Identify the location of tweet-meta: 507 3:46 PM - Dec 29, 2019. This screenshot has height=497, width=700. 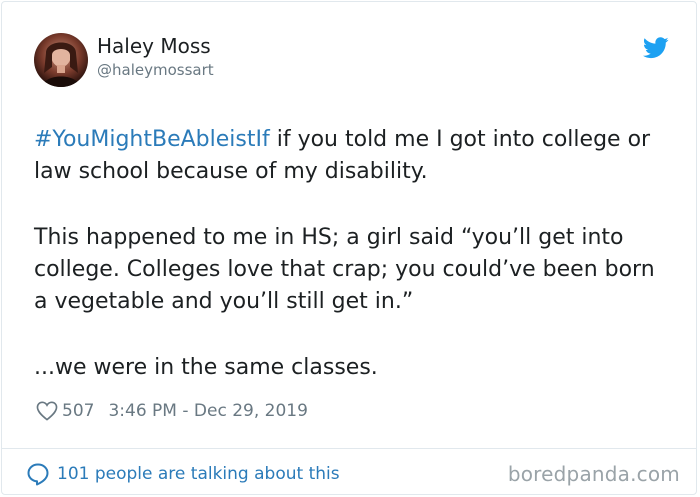
(172, 411).